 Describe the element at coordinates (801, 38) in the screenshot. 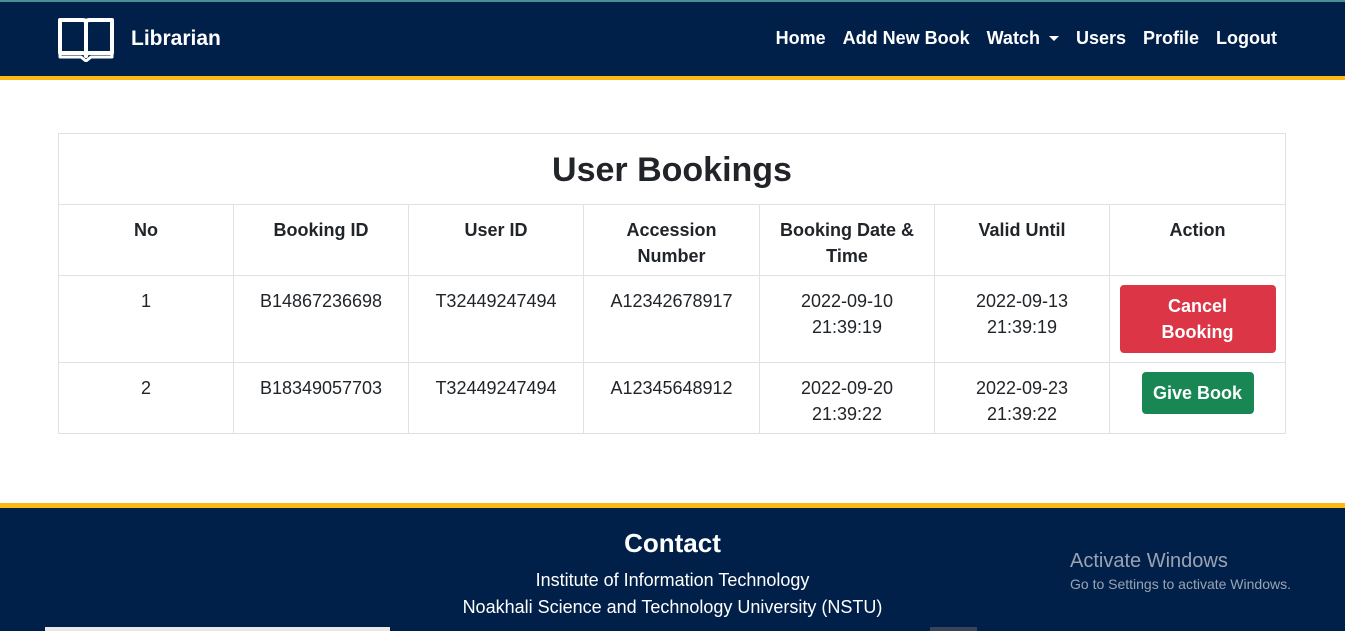

I see `nav-home-link: Home` at that location.